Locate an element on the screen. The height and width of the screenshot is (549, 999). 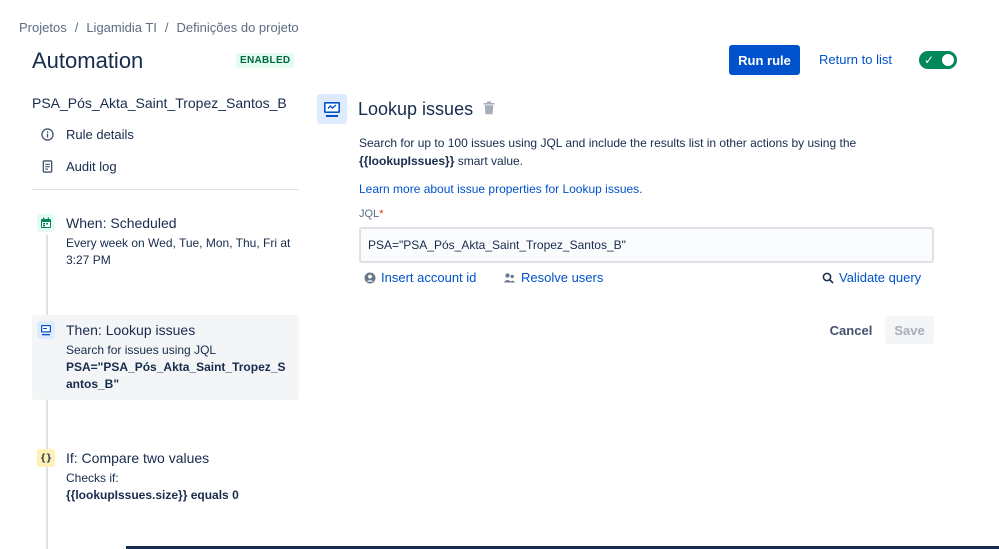
audit-log-link: Audit log is located at coordinates (78, 166).